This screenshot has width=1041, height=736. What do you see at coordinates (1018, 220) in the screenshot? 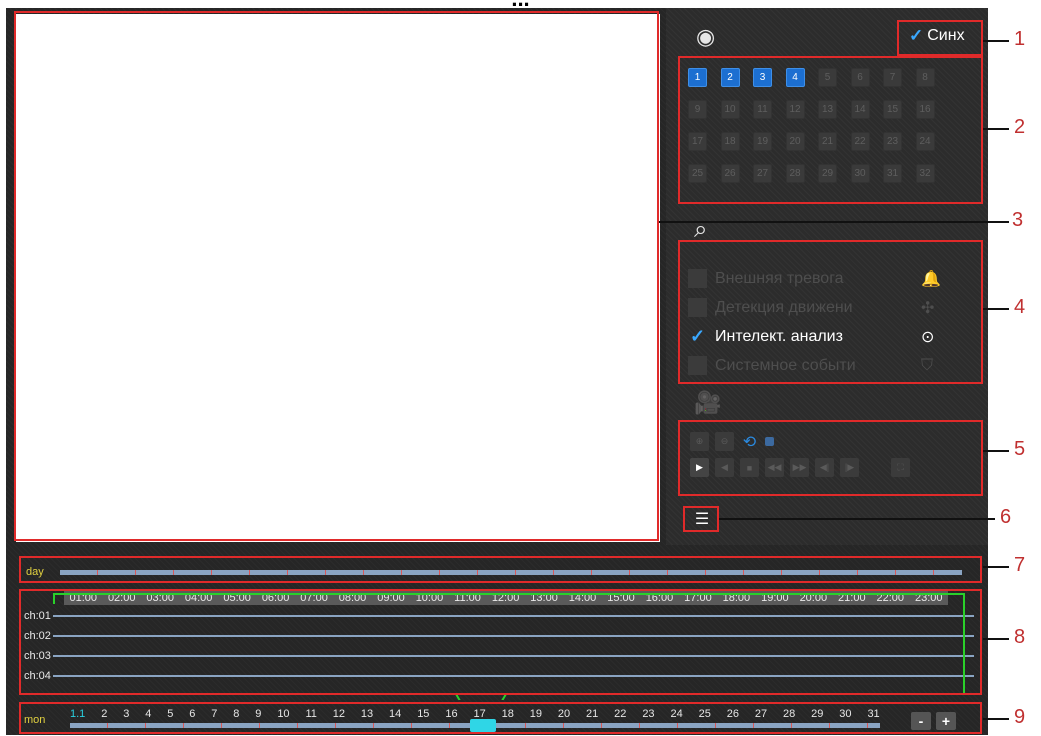
I see `callout-3: 3` at bounding box center [1018, 220].